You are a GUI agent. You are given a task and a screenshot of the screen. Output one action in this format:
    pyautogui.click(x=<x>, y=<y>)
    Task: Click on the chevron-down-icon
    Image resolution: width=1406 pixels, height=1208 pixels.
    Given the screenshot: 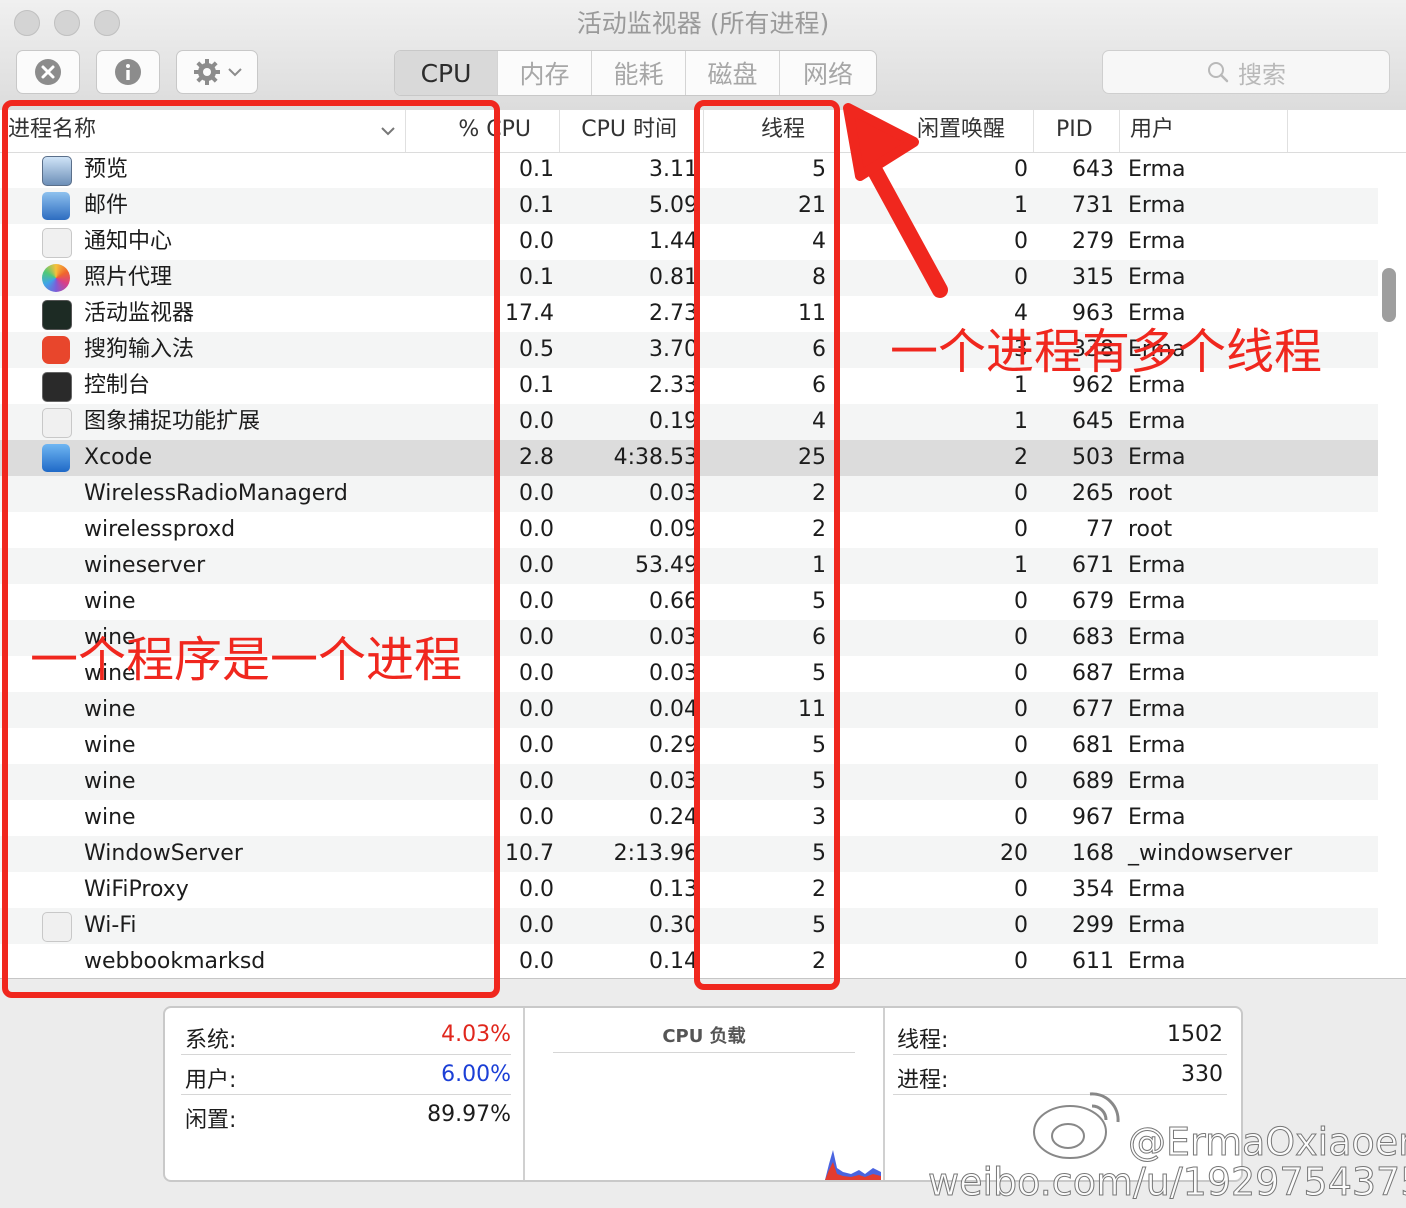 What is the action you would take?
    pyautogui.click(x=235, y=72)
    